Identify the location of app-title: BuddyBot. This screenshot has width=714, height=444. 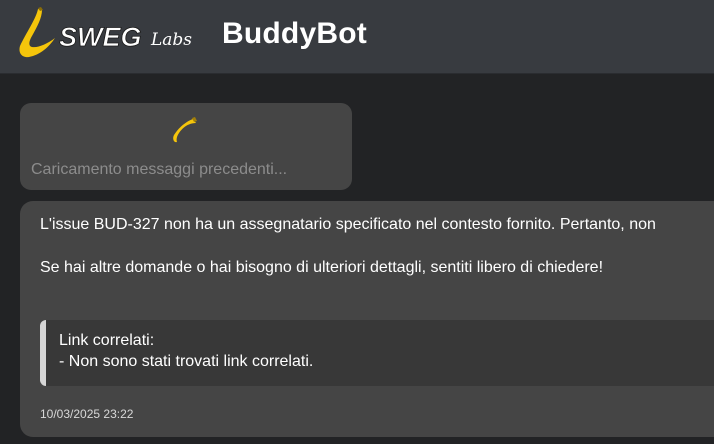
(294, 33).